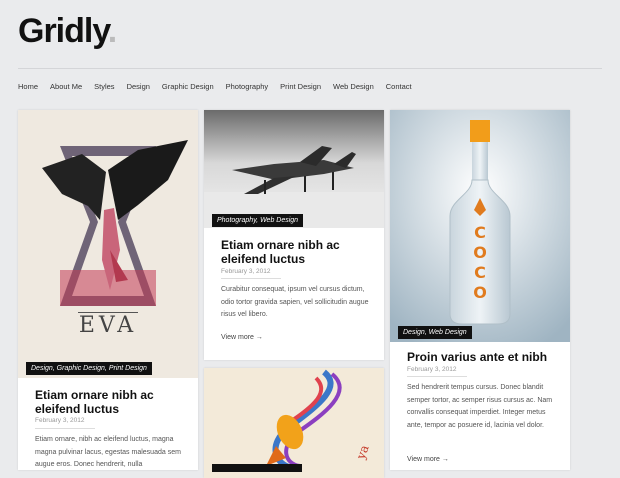  Describe the element at coordinates (432, 369) in the screenshot. I see `post-3-date: February 3, 2012` at that location.